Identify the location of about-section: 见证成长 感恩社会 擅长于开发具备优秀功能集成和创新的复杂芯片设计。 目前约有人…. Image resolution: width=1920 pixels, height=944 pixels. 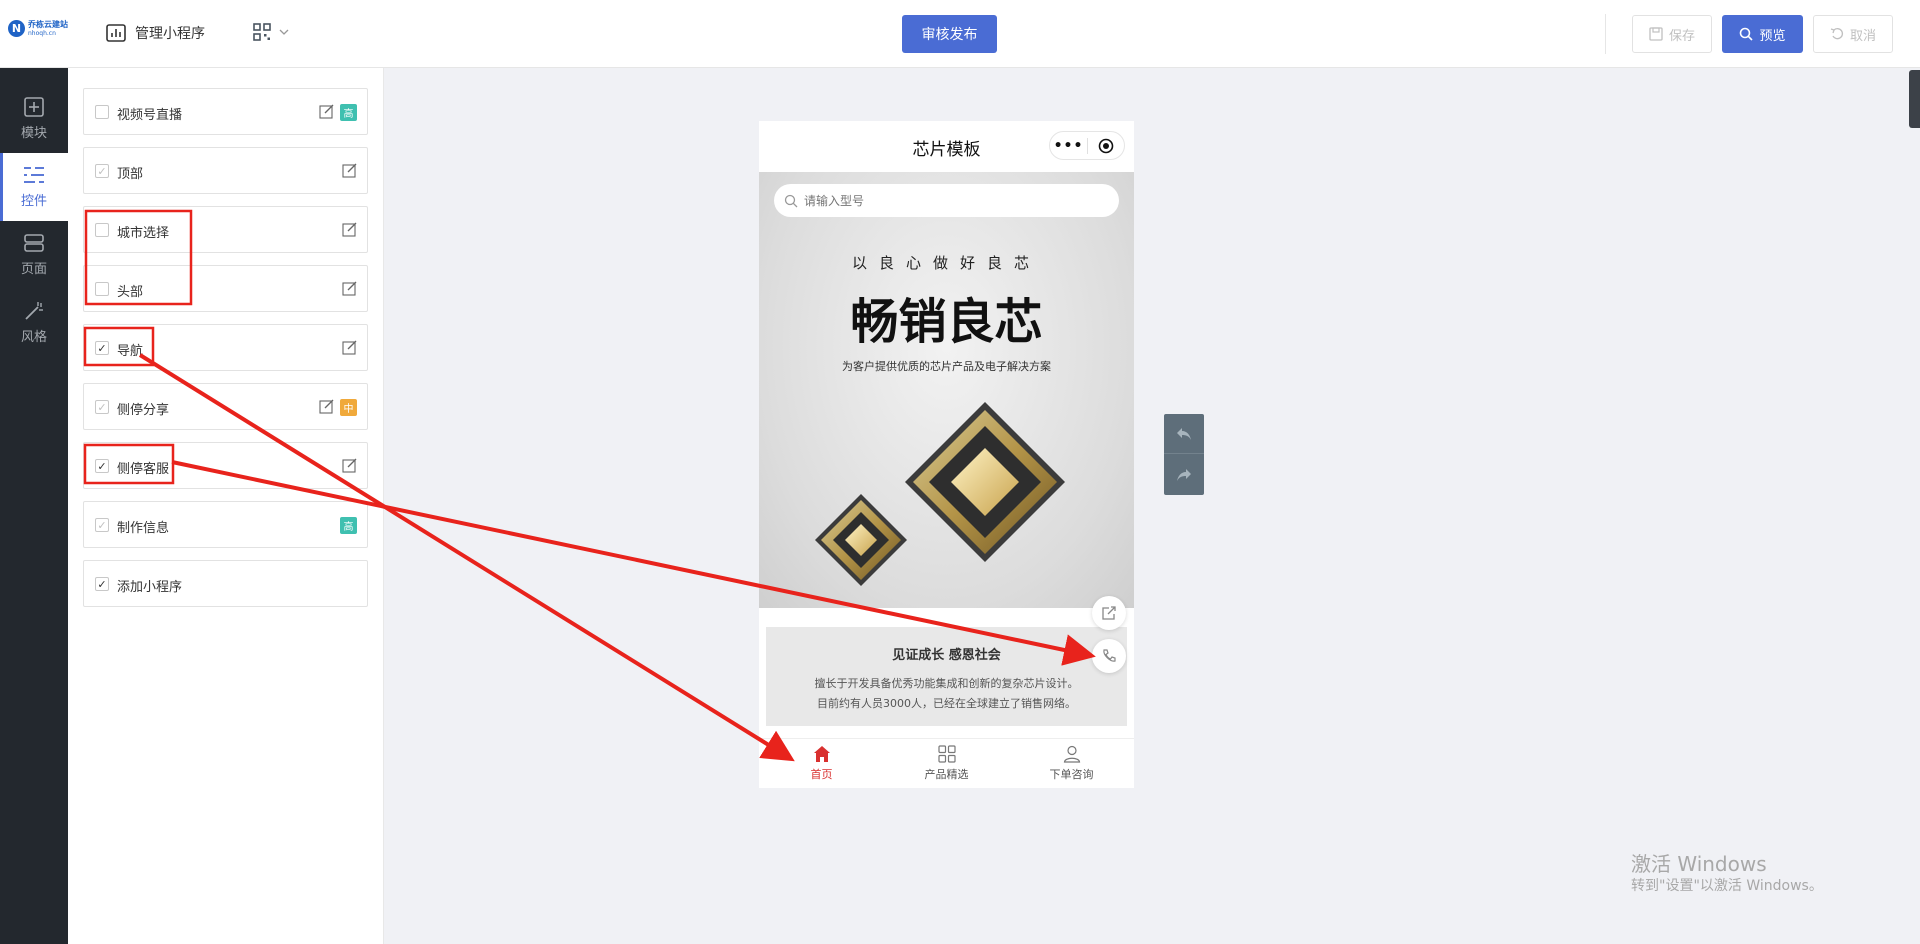
(946, 676).